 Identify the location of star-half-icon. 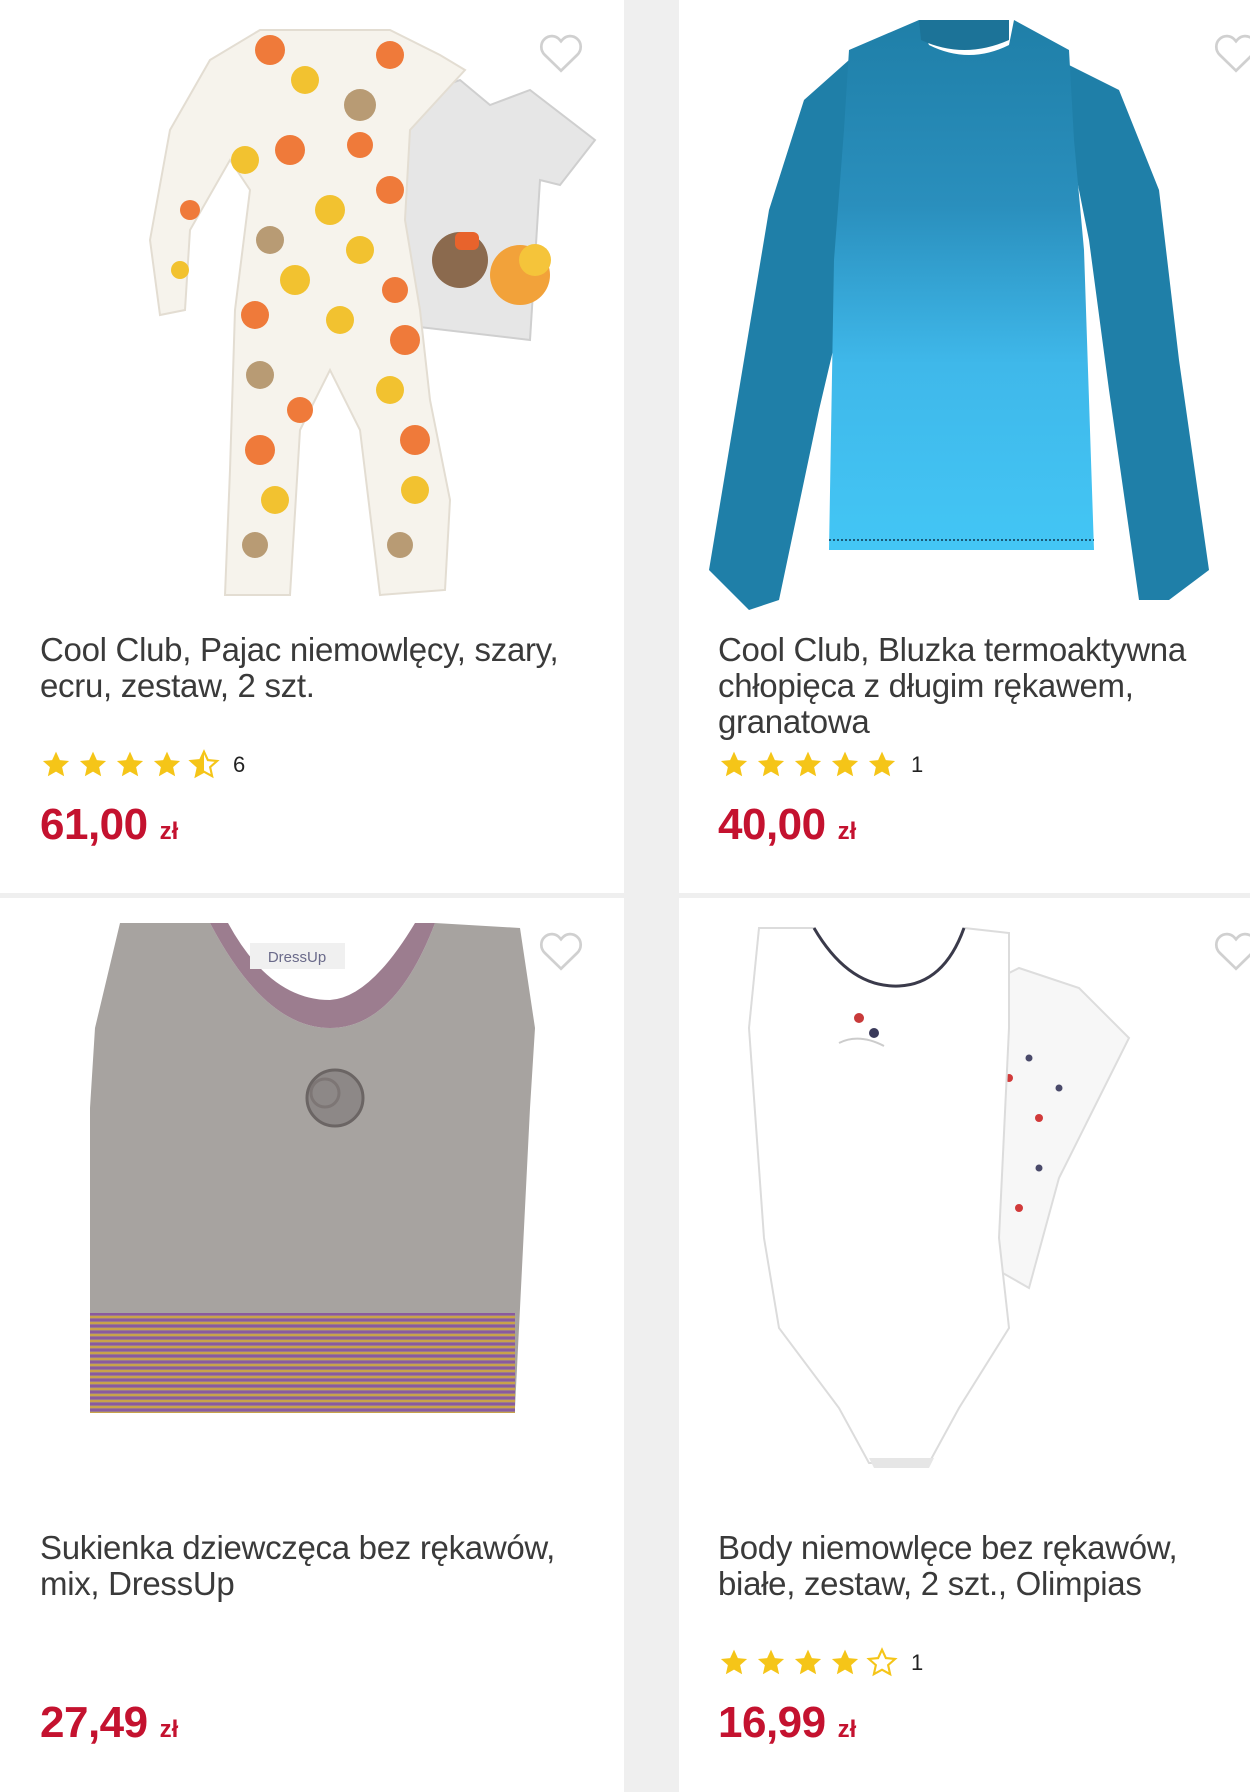
(204, 765).